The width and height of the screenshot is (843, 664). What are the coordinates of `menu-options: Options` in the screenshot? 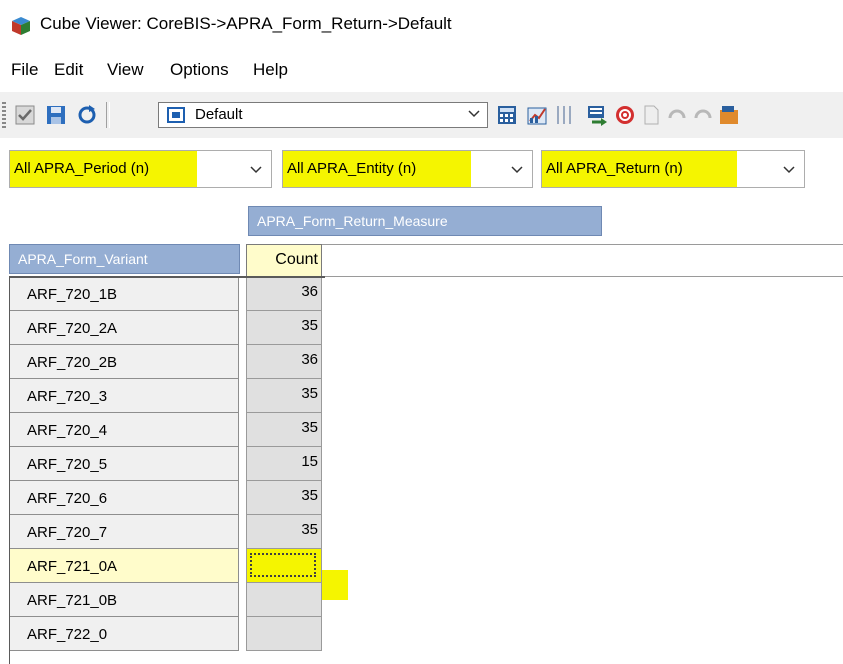 It's located at (199, 70).